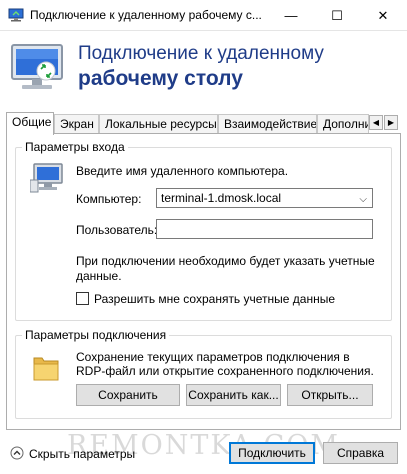  What do you see at coordinates (383, 15) in the screenshot?
I see `close-button: ✕` at bounding box center [383, 15].